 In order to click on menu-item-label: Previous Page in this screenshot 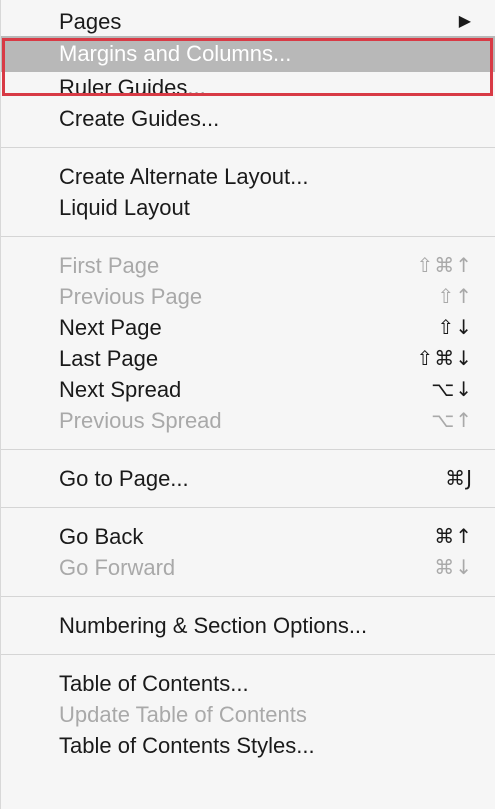, I will do `click(131, 296)`.